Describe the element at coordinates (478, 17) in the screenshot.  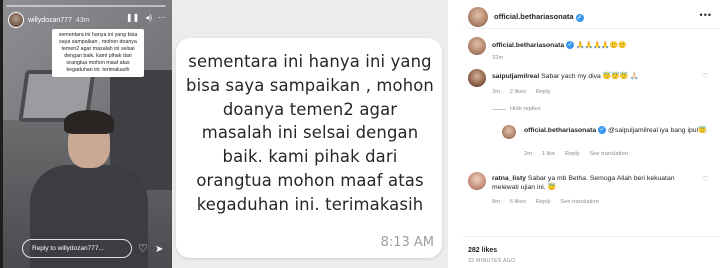
I see `post-author-avatar` at that location.